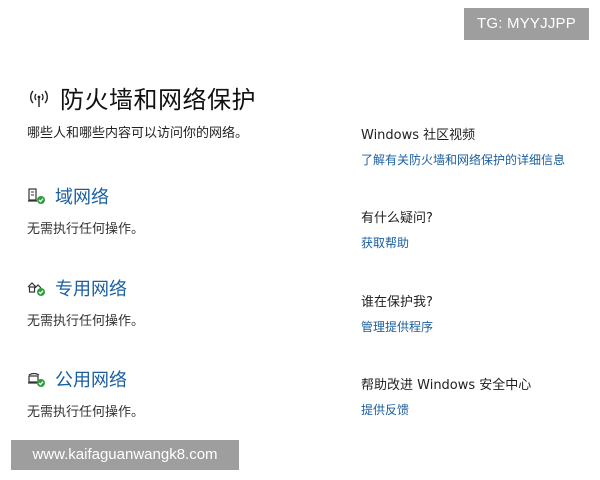 The image size is (600, 480). What do you see at coordinates (446, 396) in the screenshot?
I see `improve-section: 帮助改进 Windows 安全中心 提供反馈` at bounding box center [446, 396].